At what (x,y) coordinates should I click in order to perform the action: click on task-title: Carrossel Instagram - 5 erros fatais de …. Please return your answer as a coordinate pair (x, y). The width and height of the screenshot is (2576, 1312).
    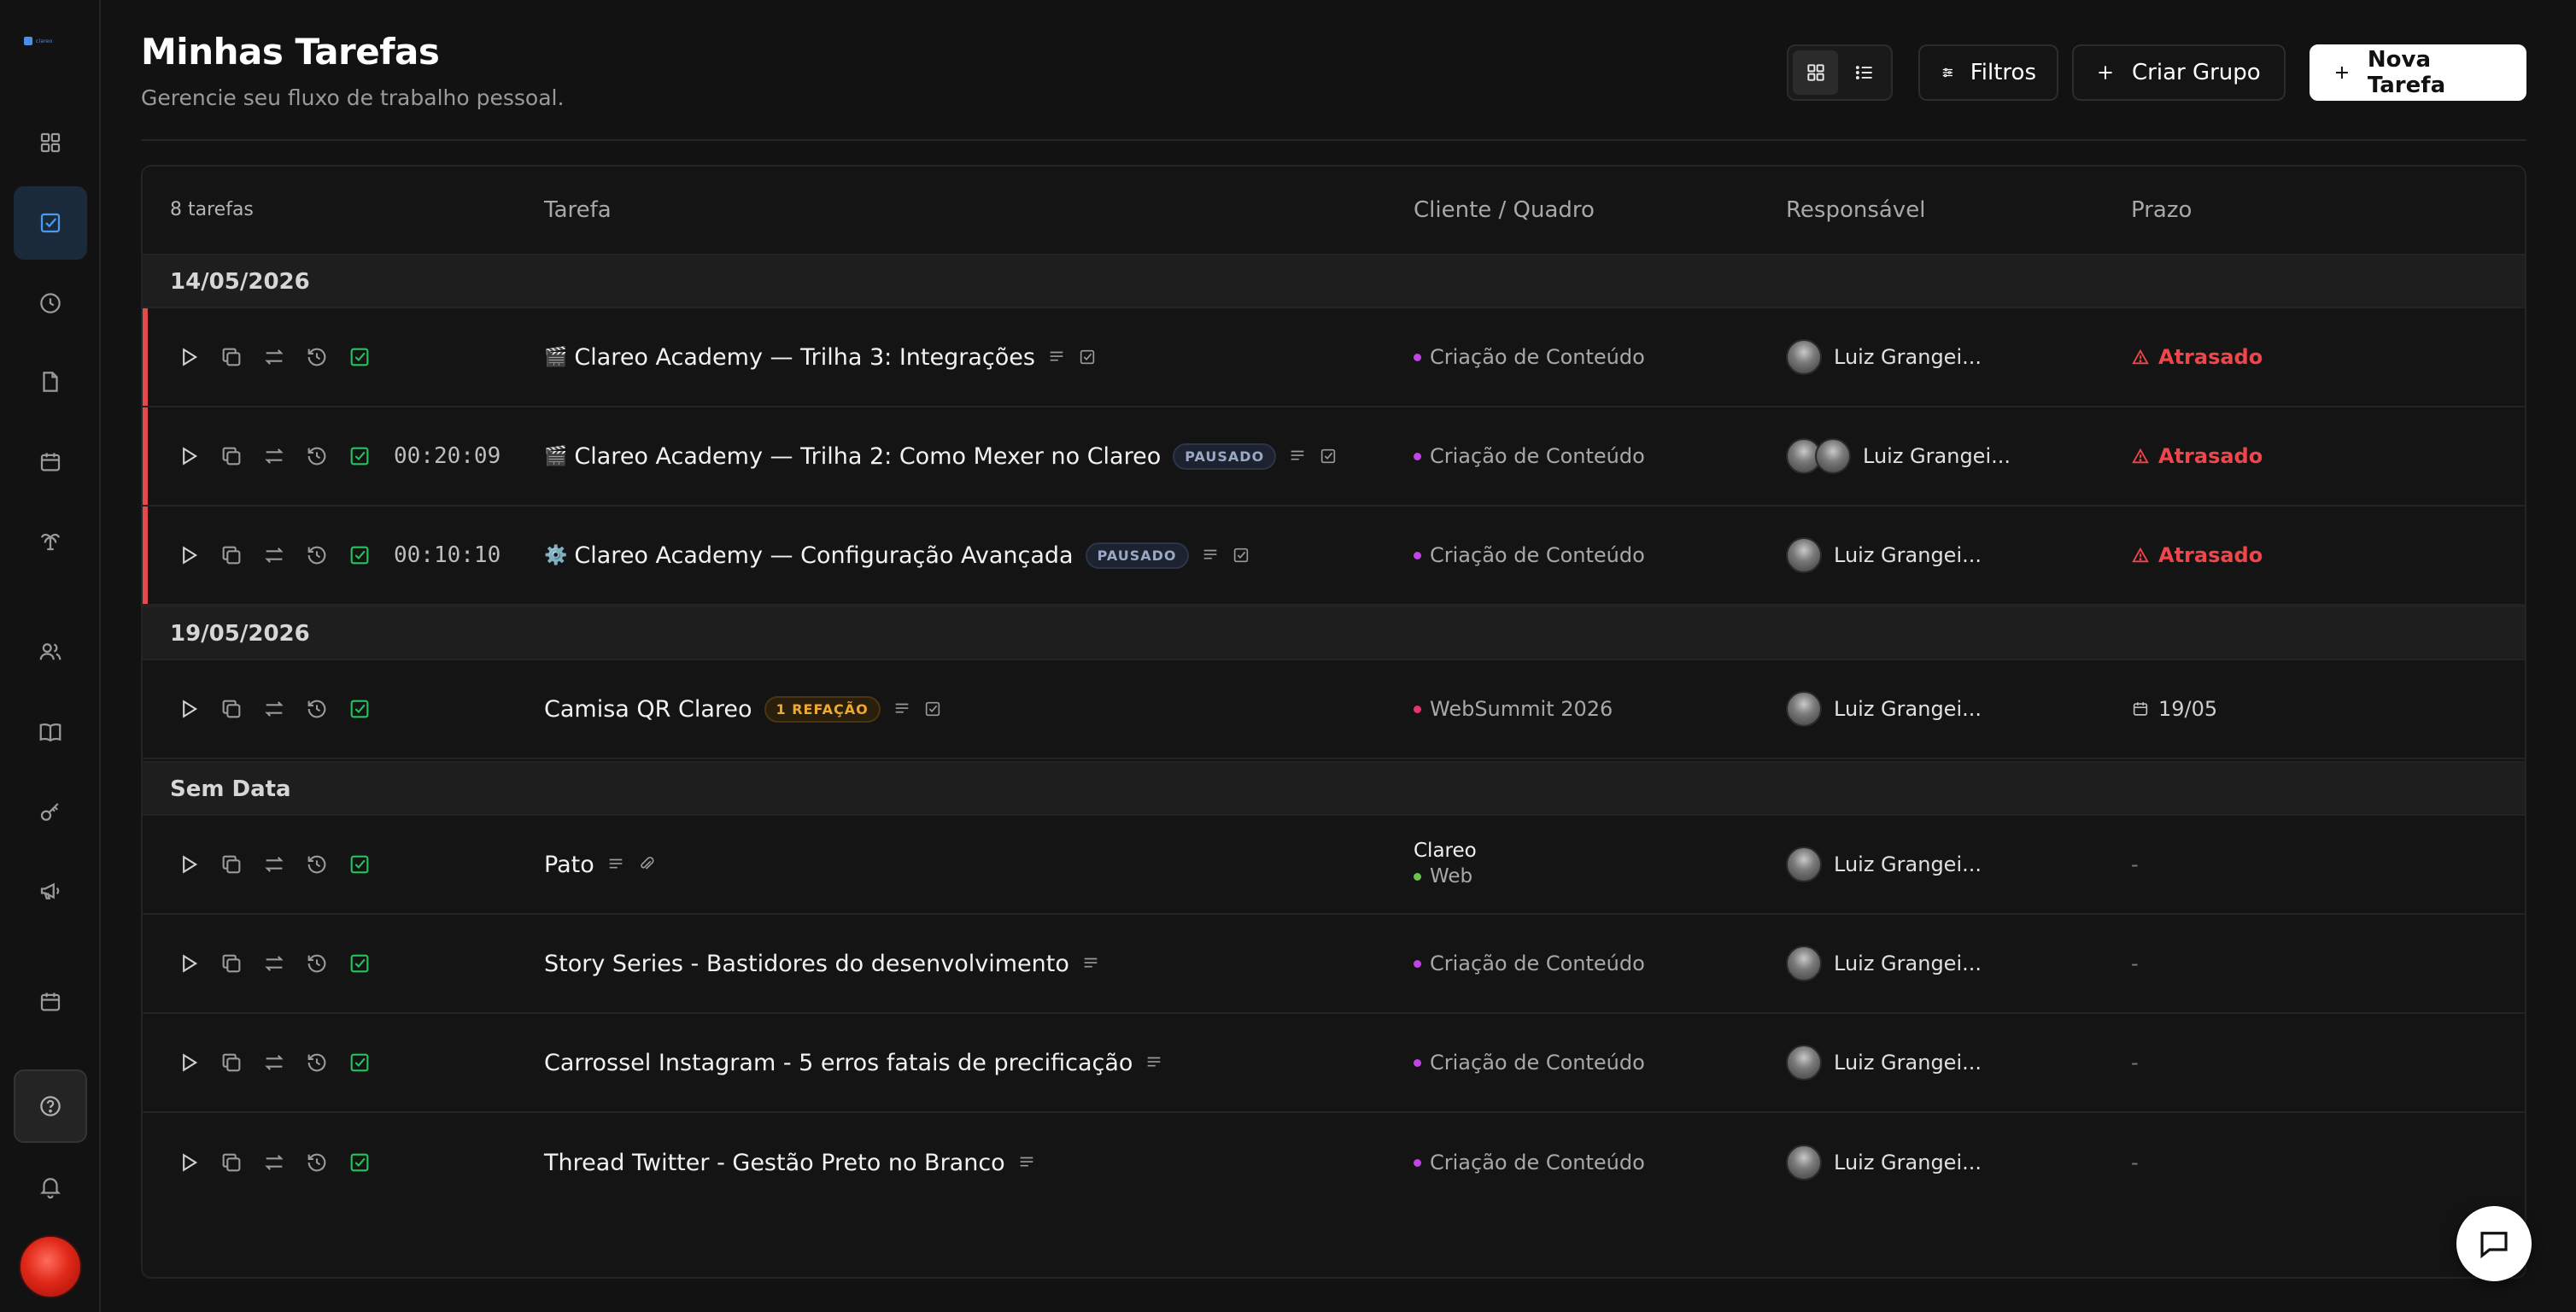
    Looking at the image, I should click on (838, 1063).